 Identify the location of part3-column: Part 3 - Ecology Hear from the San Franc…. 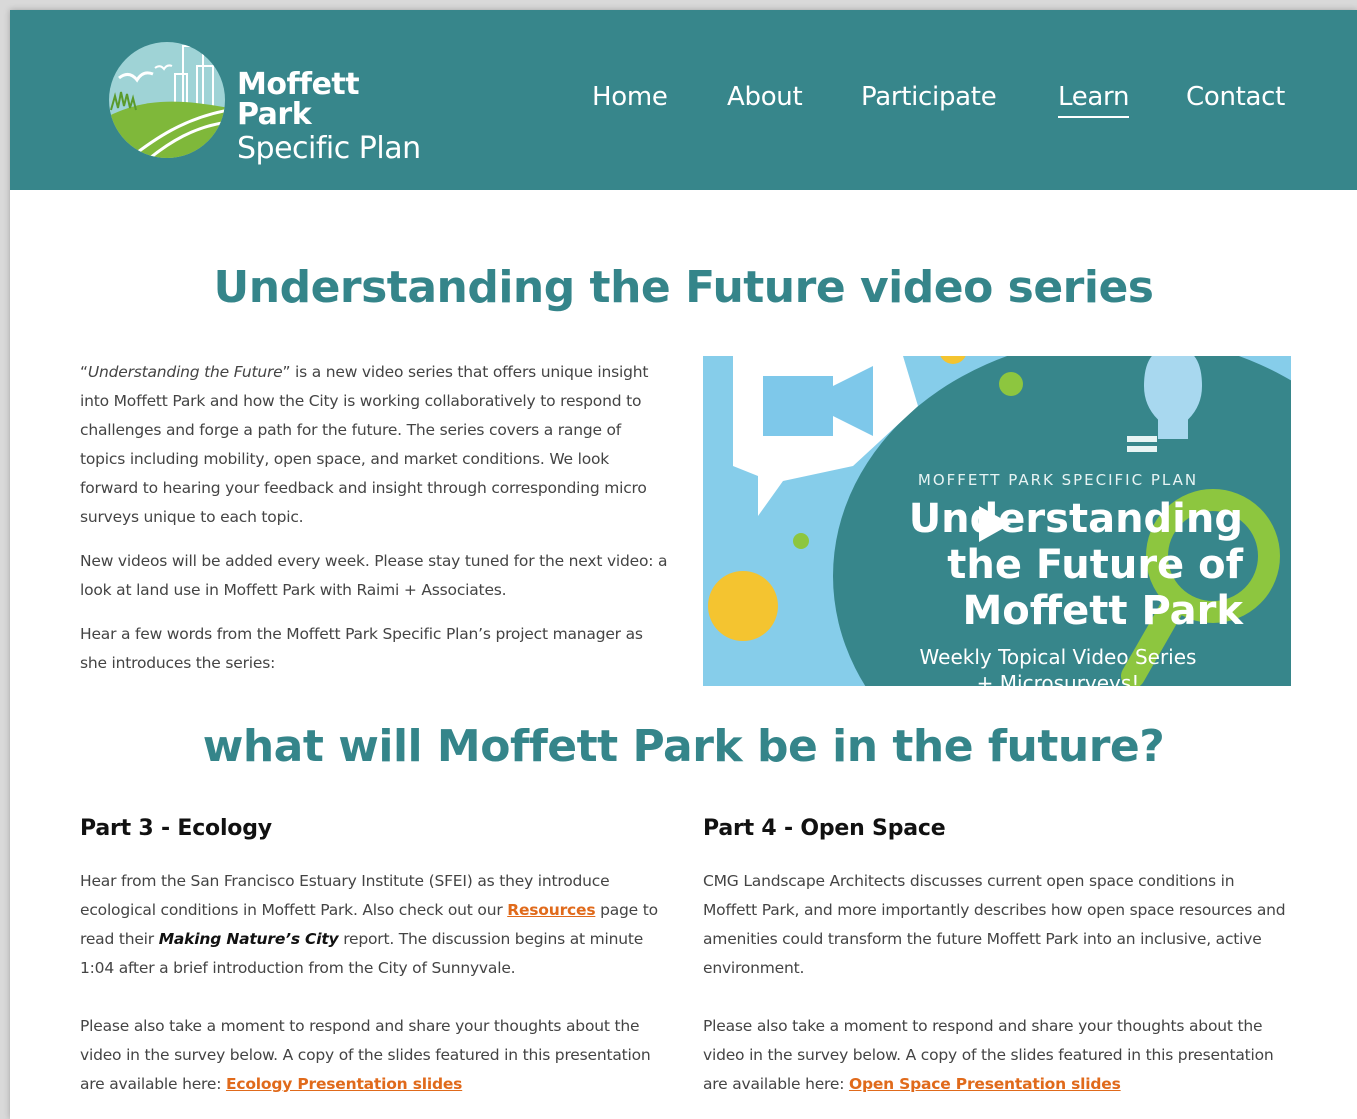
(375, 967).